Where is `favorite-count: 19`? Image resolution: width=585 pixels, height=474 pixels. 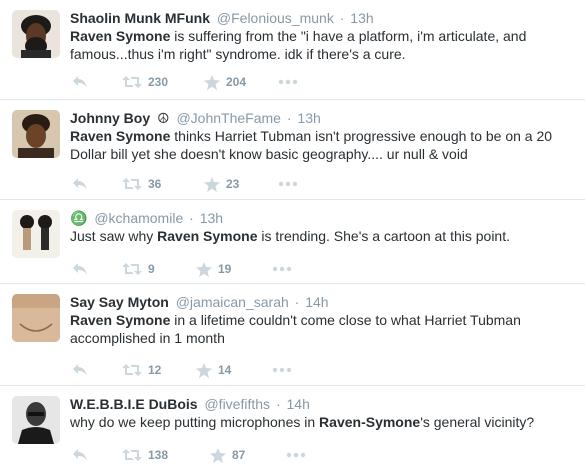
favorite-count: 19 is located at coordinates (225, 269).